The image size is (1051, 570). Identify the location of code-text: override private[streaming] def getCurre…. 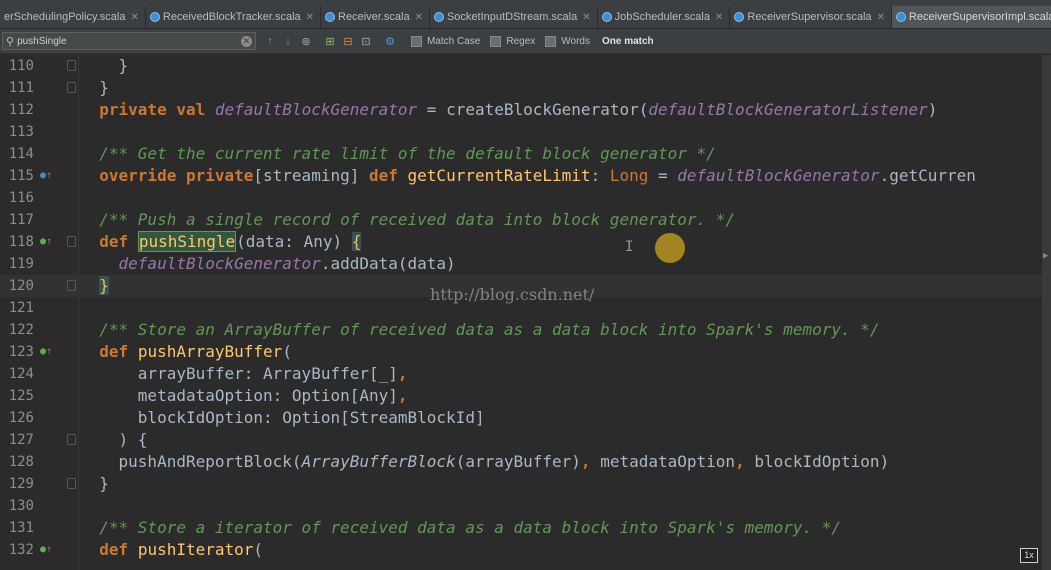
(537, 175).